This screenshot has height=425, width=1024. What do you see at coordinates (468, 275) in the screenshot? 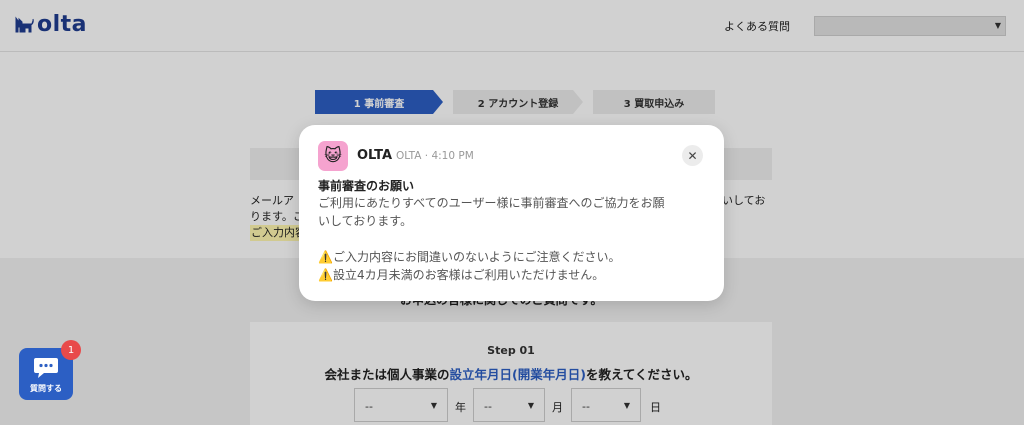
I see `warning-text-2: 設立4カ月未満のお客様はご利用いただけません。` at bounding box center [468, 275].